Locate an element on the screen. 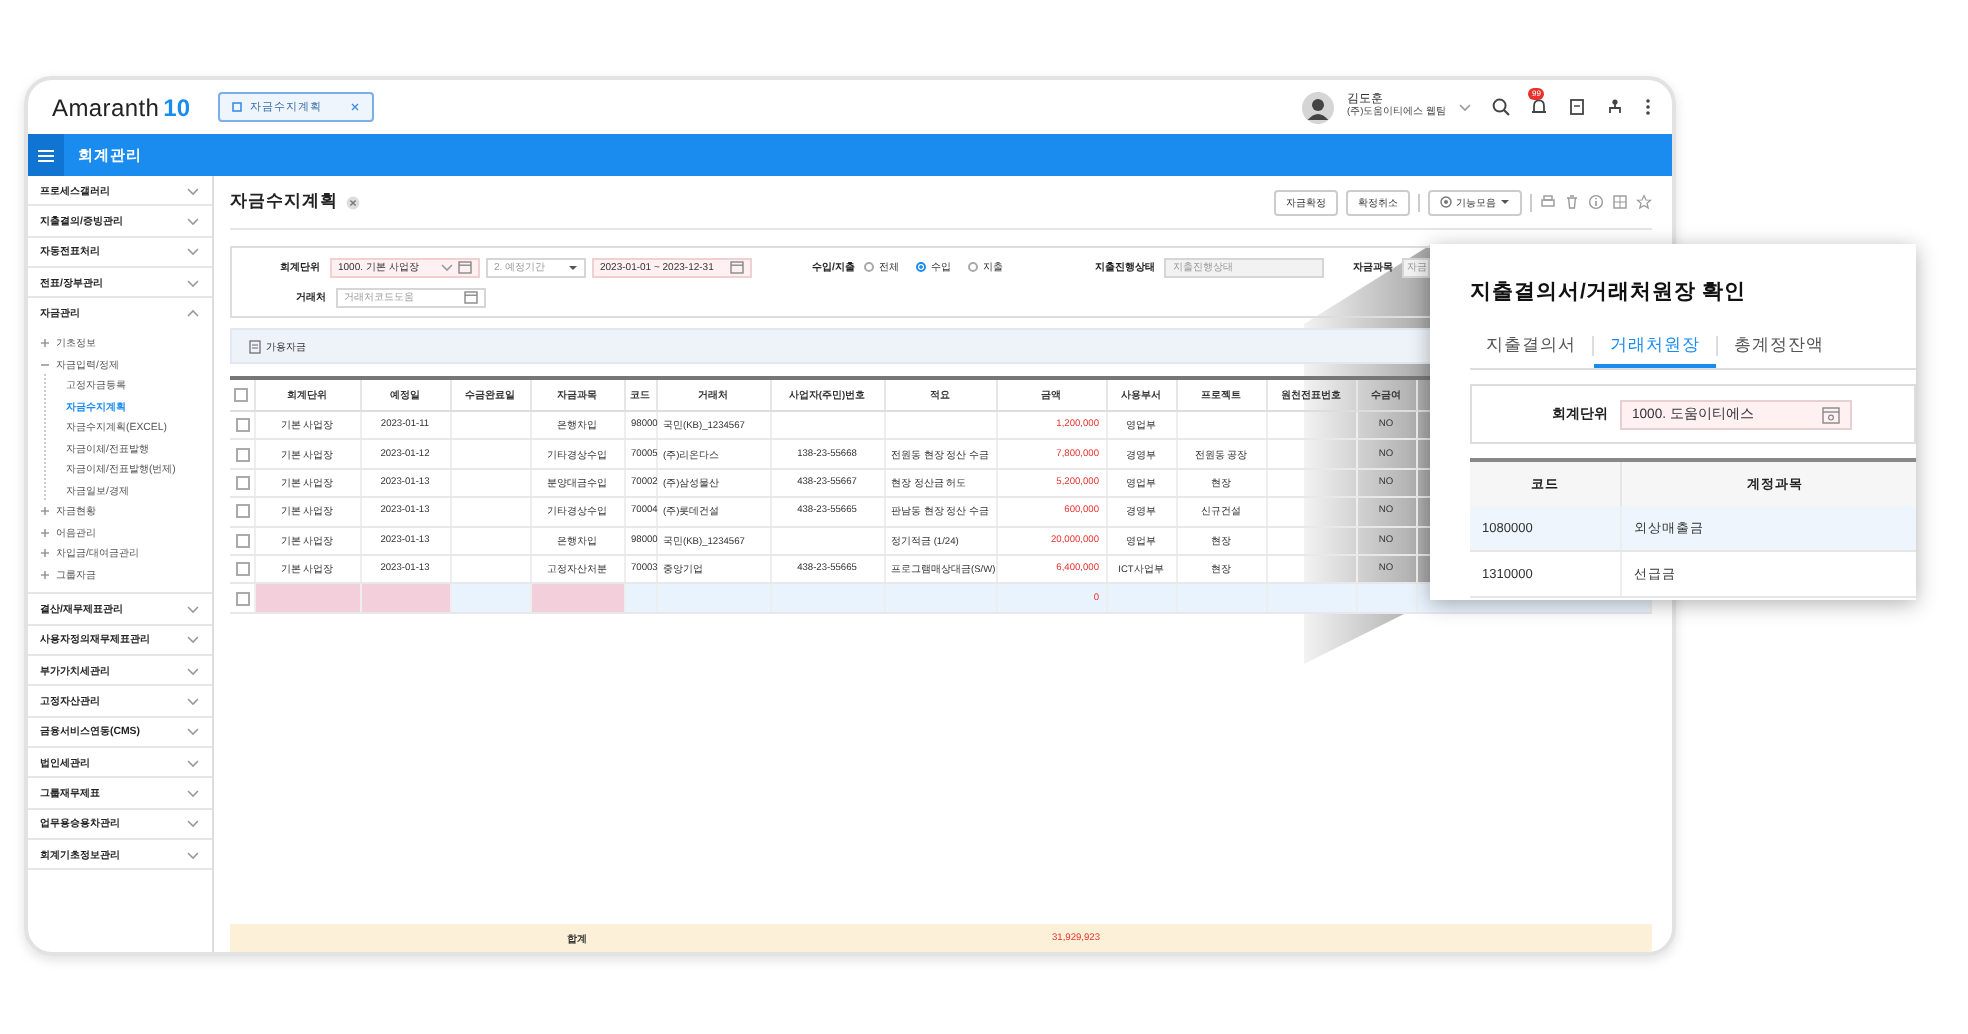  select-all-checkbox is located at coordinates (241, 395).